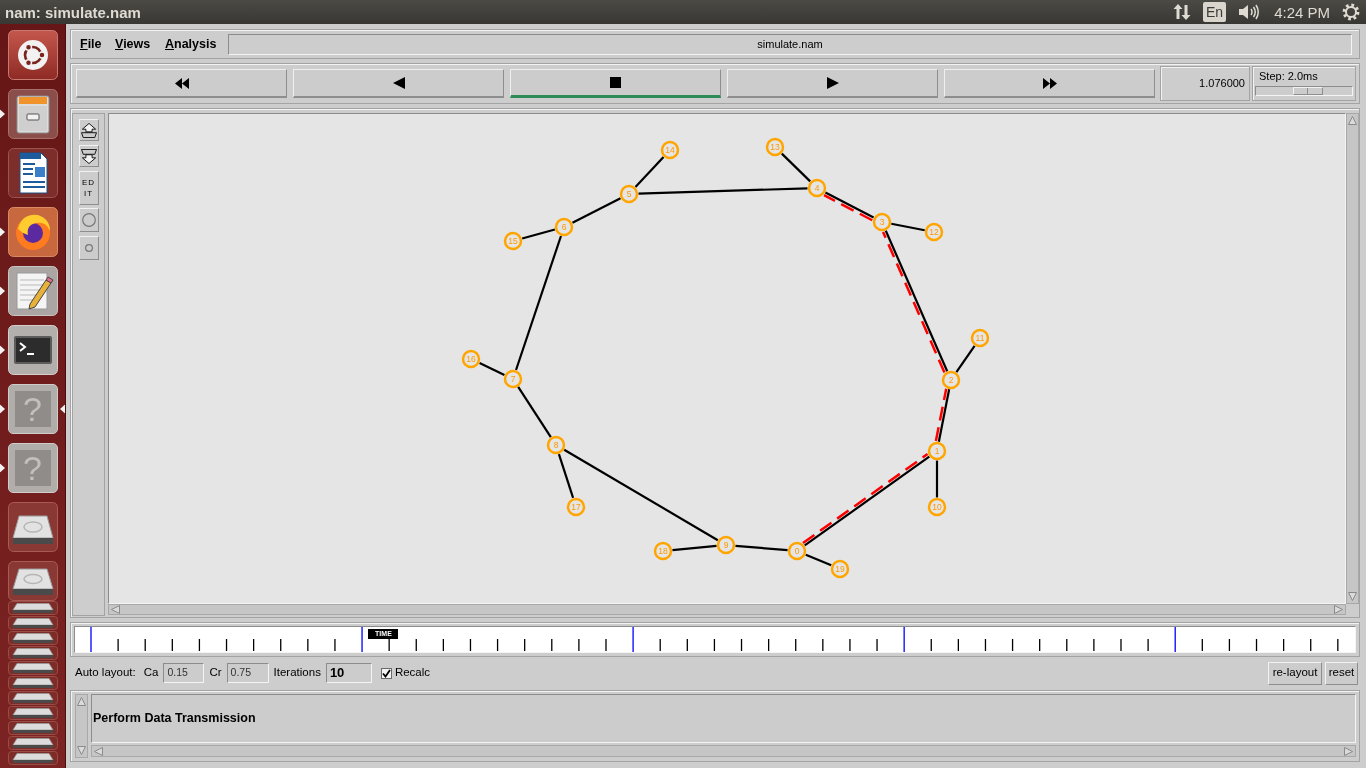 The width and height of the screenshot is (1366, 768). What do you see at coordinates (564, 227) in the screenshot?
I see `network-node: 6` at bounding box center [564, 227].